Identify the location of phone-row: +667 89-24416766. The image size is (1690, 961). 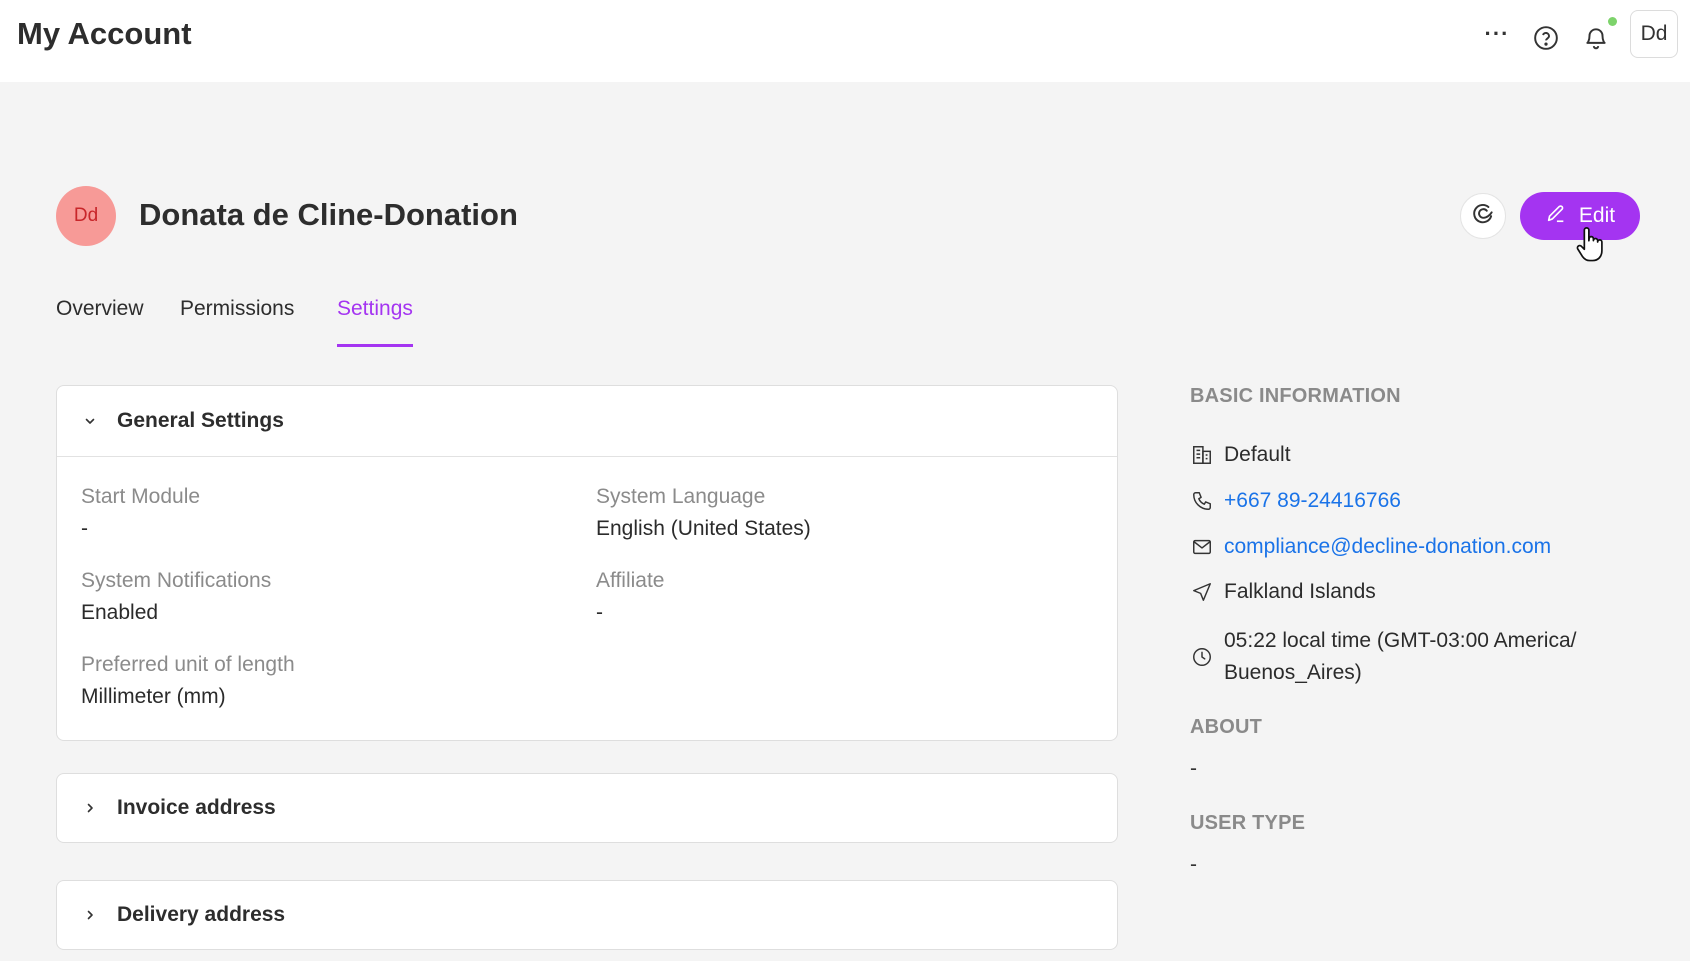
(1295, 501).